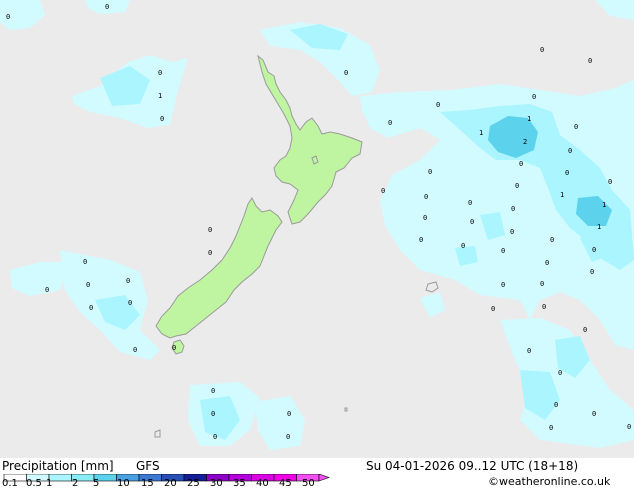  Describe the element at coordinates (170, 483) in the screenshot. I see `scale-label: 20` at that location.